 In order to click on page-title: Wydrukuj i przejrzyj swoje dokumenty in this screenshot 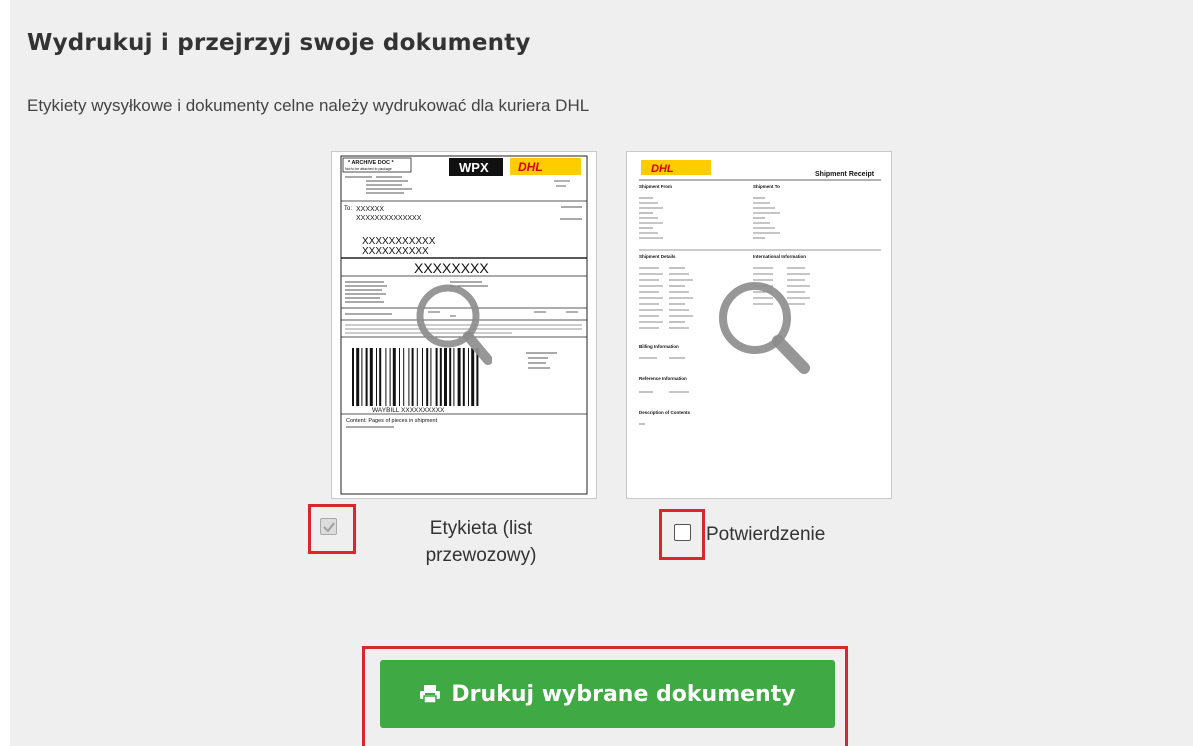, I will do `click(279, 43)`.